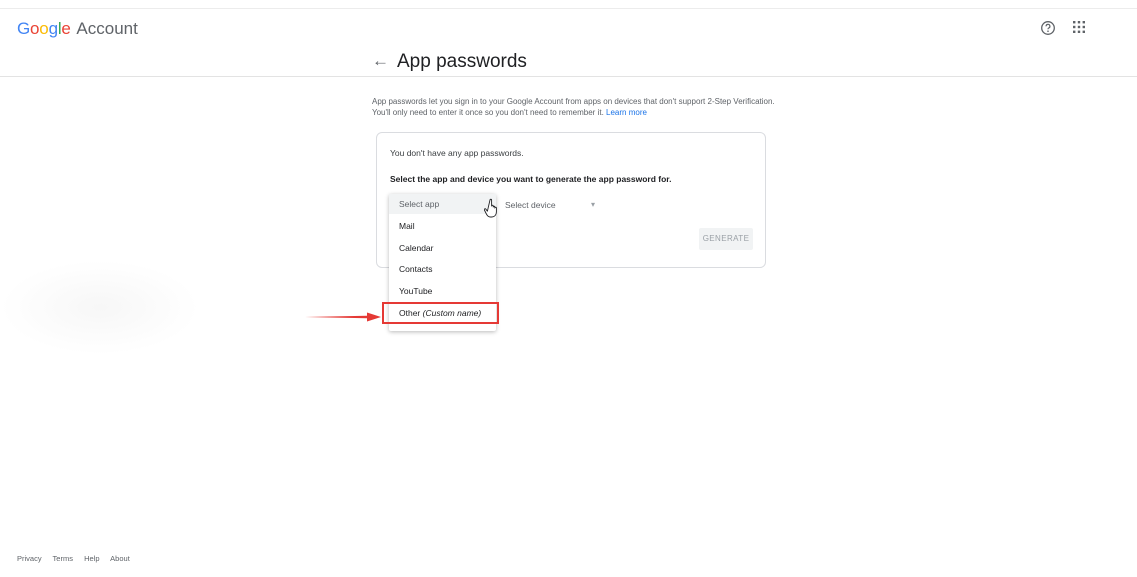  I want to click on annotation-arrow-icon, so click(343, 317).